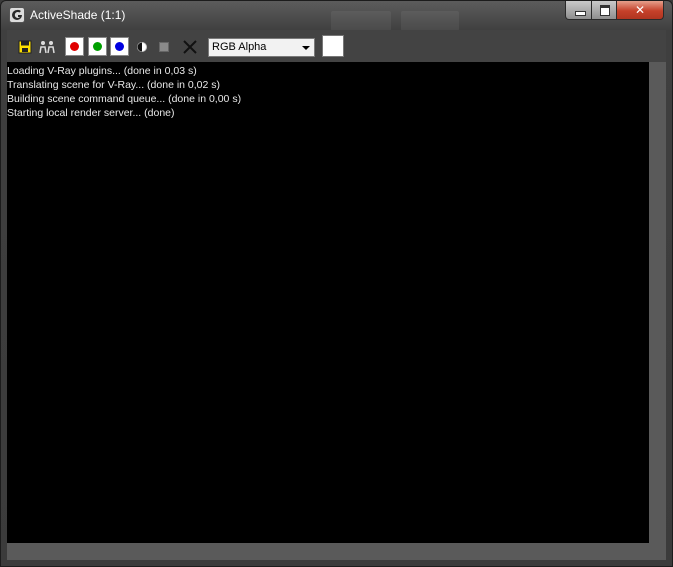 The image size is (673, 567). I want to click on maximize-icon, so click(605, 10).